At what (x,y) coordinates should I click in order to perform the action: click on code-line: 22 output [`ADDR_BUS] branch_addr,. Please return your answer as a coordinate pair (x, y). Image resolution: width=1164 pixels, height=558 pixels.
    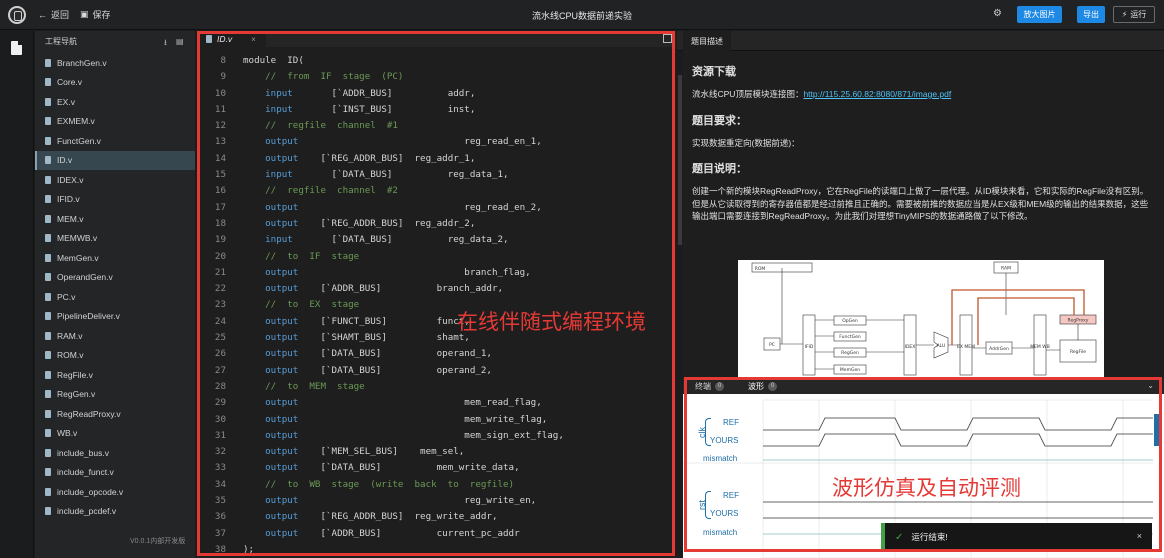
    Looking at the image, I should click on (436, 289).